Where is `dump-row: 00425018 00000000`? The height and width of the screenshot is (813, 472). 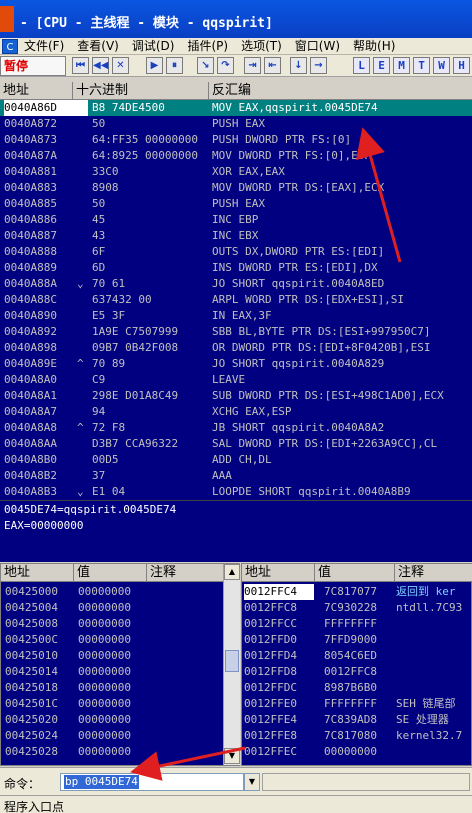
dump-row: 00425018 00000000 is located at coordinates (112, 688).